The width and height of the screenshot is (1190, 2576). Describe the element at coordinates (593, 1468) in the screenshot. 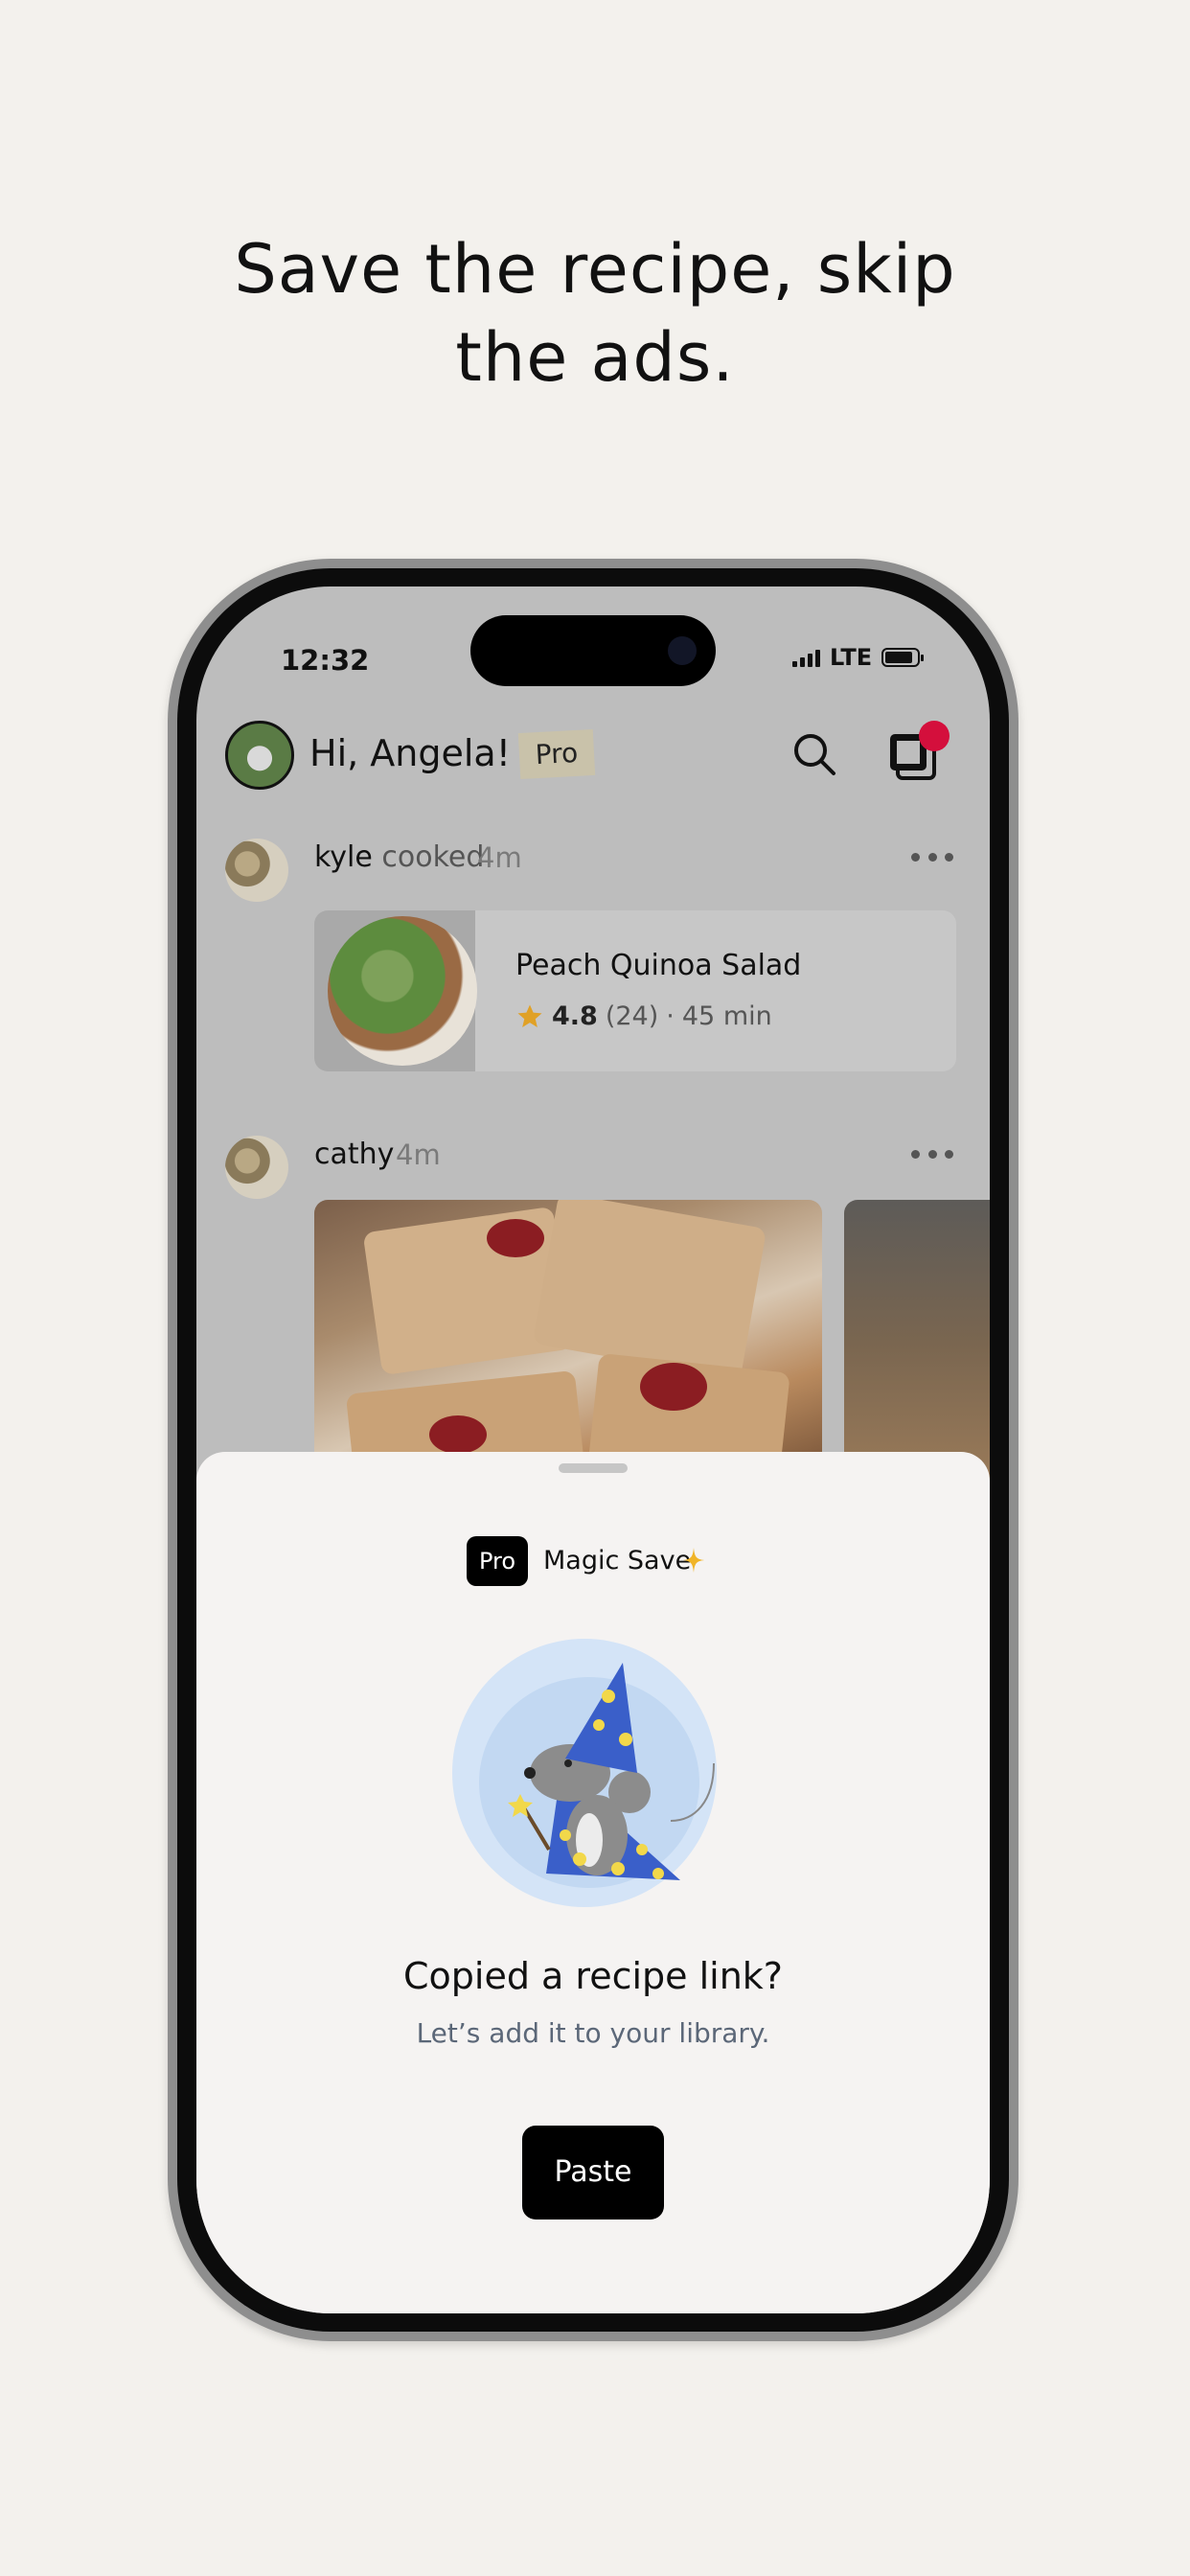

I see `sheet-grabber` at that location.